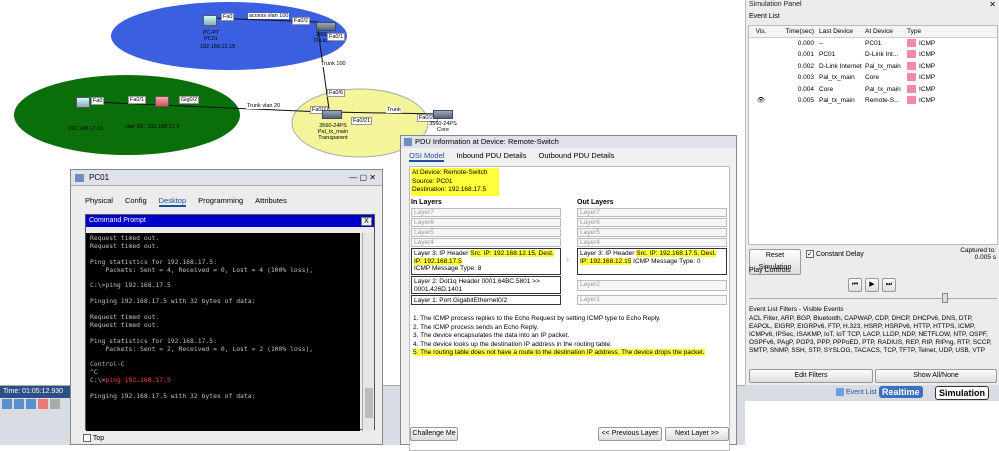  I want to click on in-layer1: Layer 1: Port GigabitEthernet0/2, so click(486, 300).